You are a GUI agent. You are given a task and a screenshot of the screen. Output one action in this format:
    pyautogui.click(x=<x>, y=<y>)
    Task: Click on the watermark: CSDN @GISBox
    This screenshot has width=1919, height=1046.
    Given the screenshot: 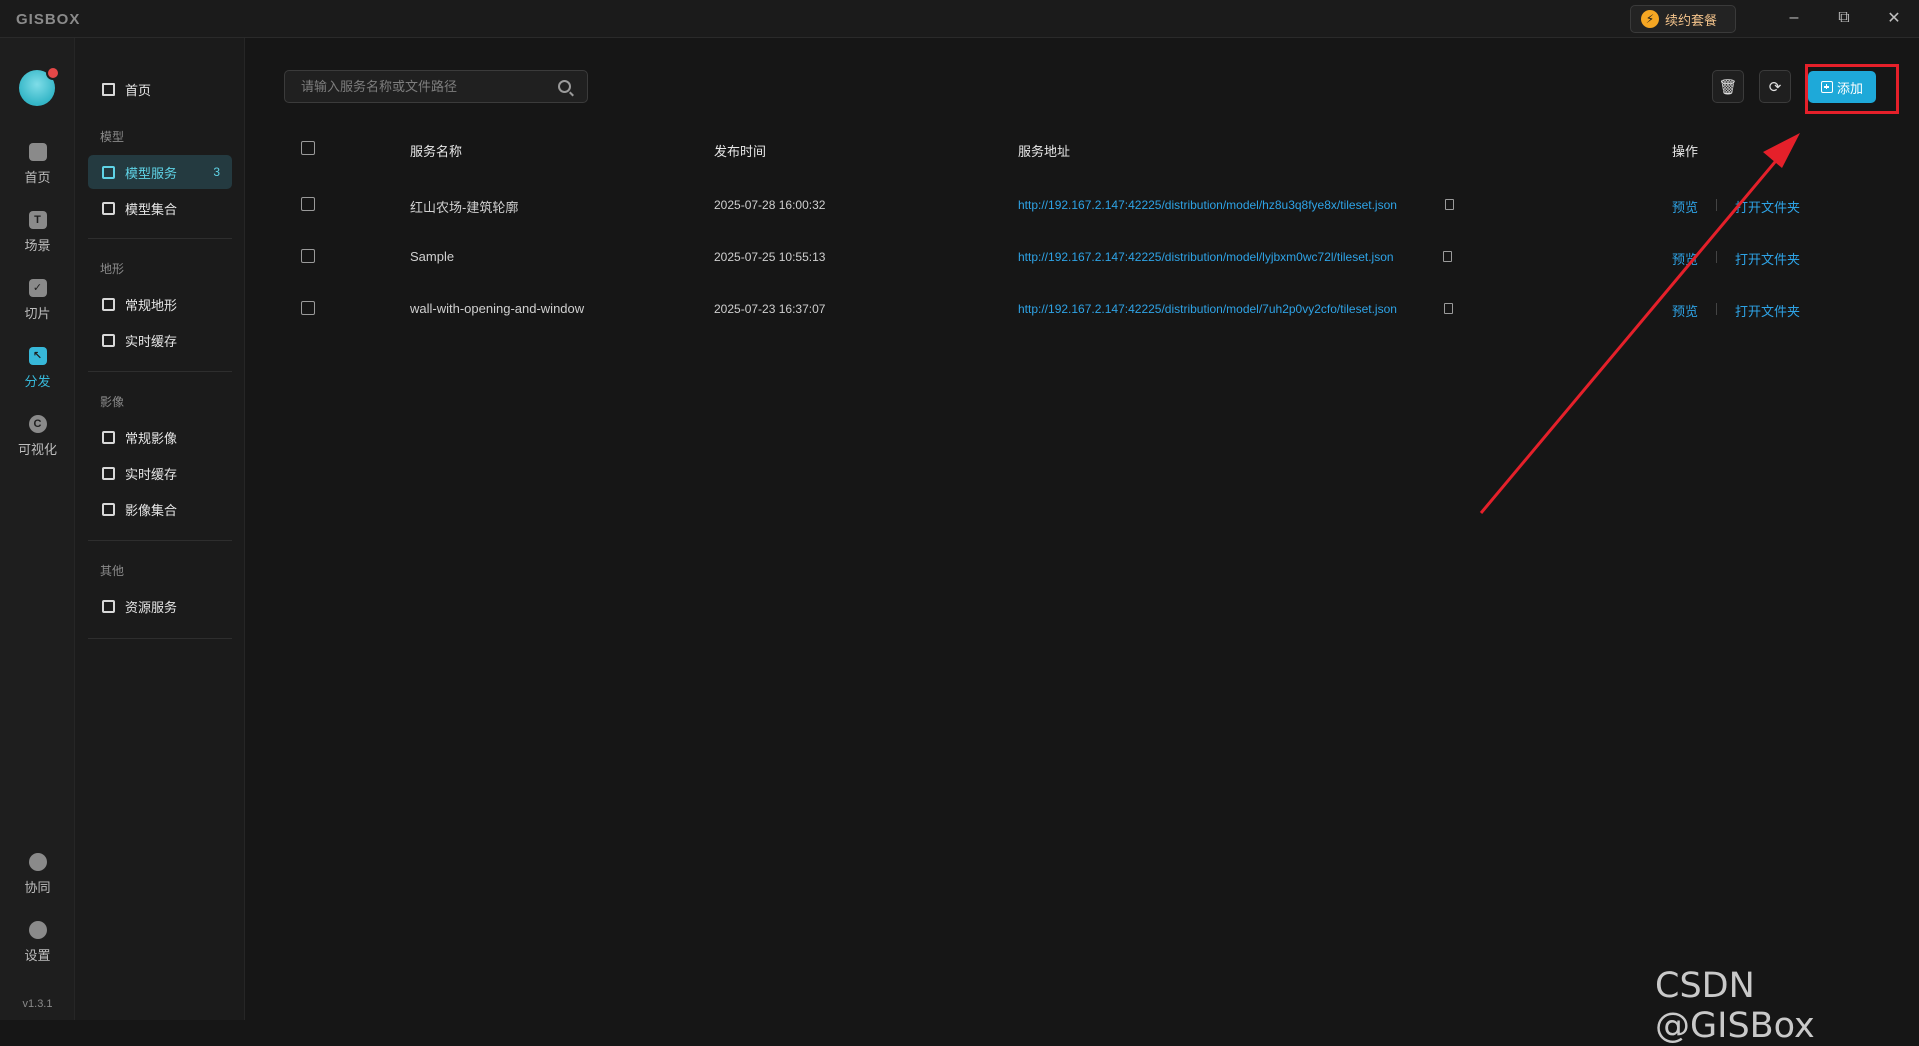 What is the action you would take?
    pyautogui.click(x=1735, y=1006)
    